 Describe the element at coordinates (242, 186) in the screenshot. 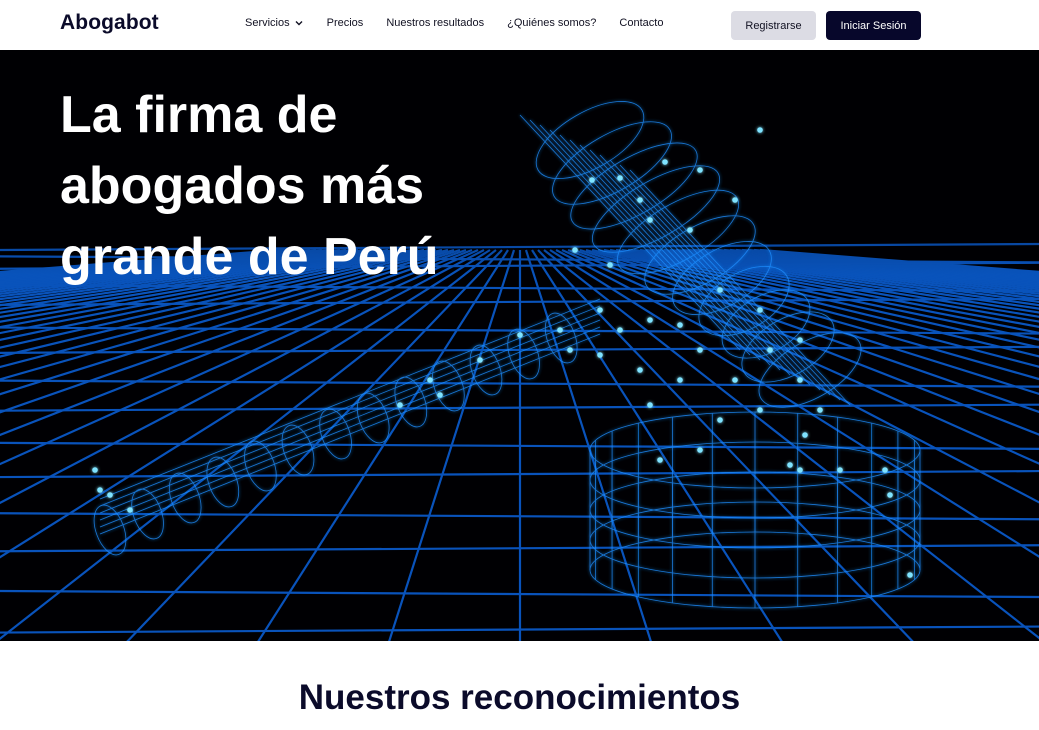

I see `hero-title-line: abogados más` at that location.